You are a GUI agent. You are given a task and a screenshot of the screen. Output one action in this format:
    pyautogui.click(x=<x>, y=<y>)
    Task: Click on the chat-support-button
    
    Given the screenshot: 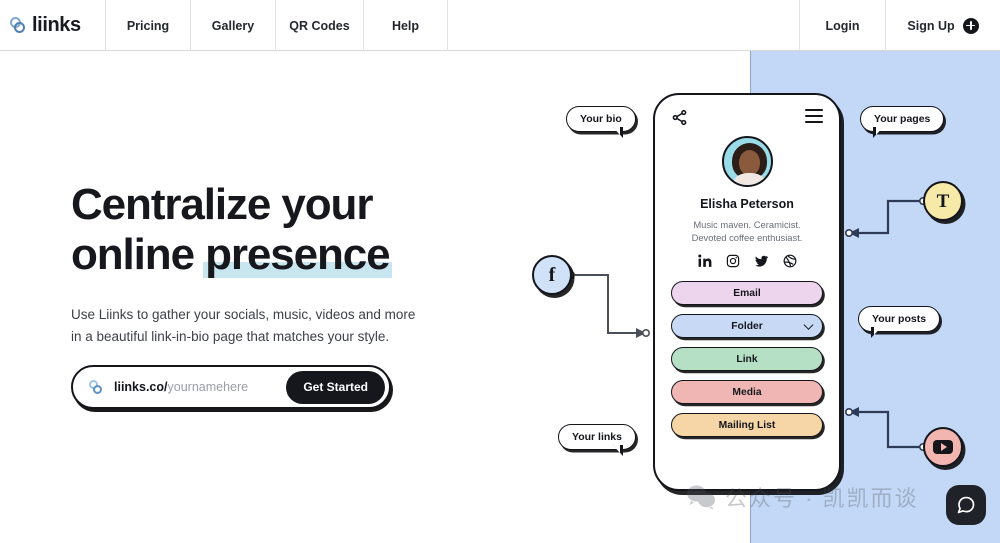 What is the action you would take?
    pyautogui.click(x=966, y=505)
    